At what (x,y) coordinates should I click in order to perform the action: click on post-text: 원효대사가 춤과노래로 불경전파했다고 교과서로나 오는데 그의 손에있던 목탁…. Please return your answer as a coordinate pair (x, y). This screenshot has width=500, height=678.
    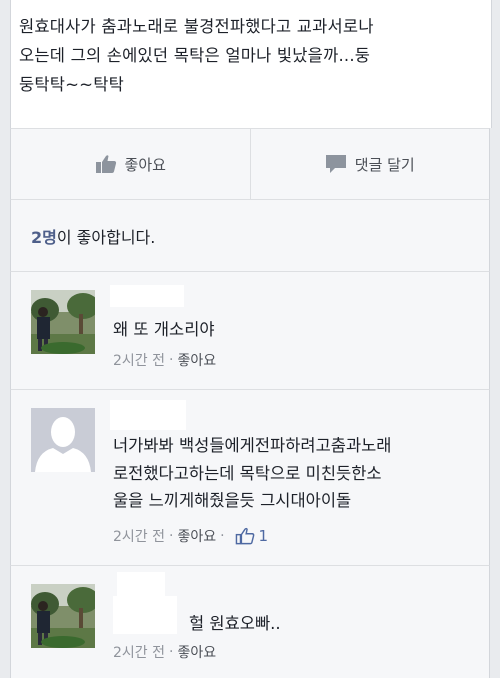
    Looking at the image, I should click on (196, 55).